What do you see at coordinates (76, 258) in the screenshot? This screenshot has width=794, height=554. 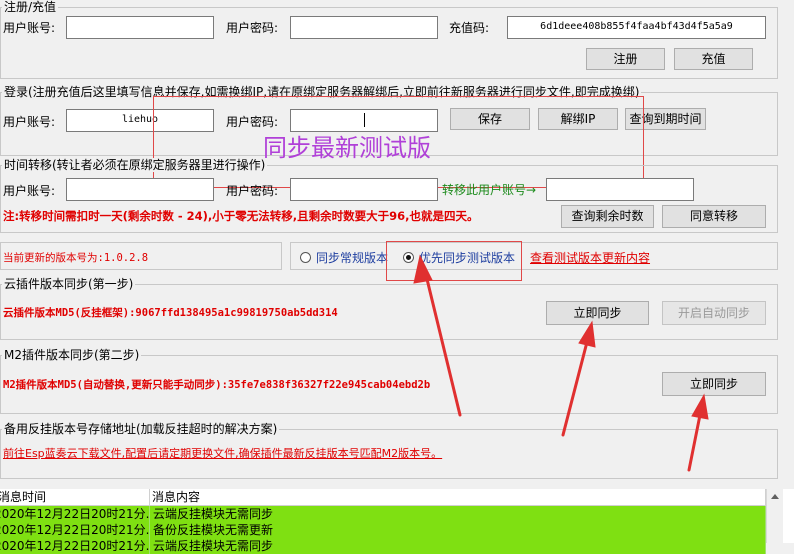 I see `current-version-text: 当前更新的版本号为:1.0.2.8` at bounding box center [76, 258].